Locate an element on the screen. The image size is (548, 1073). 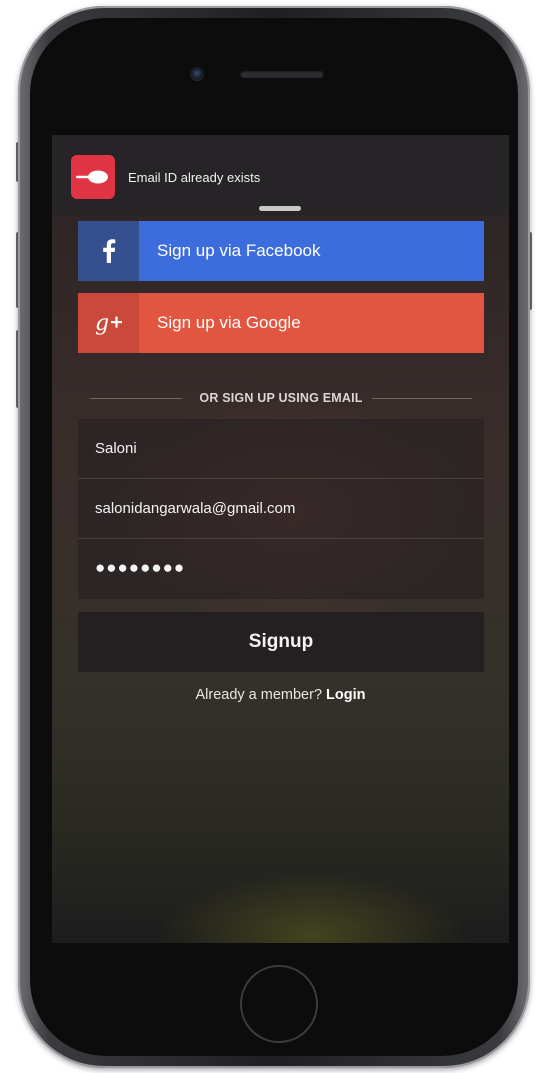
password-field is located at coordinates (281, 569).